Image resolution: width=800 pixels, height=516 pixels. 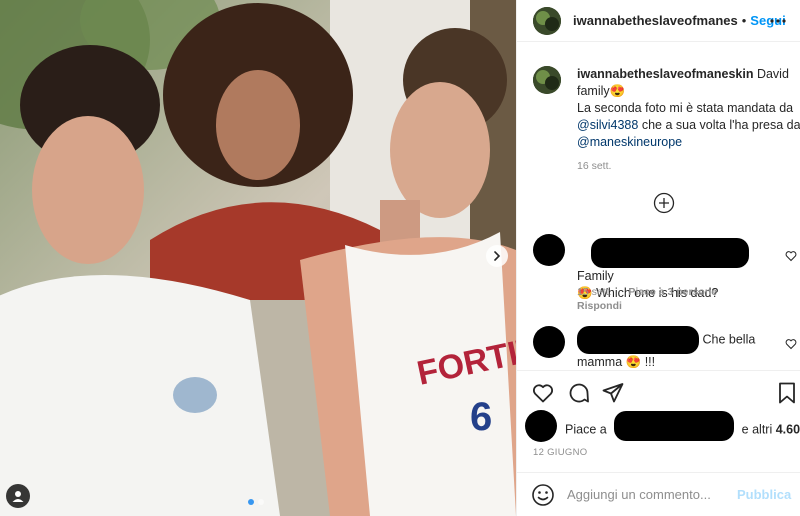 What do you see at coordinates (541, 426) in the screenshot?
I see `liker-avatar` at bounding box center [541, 426].